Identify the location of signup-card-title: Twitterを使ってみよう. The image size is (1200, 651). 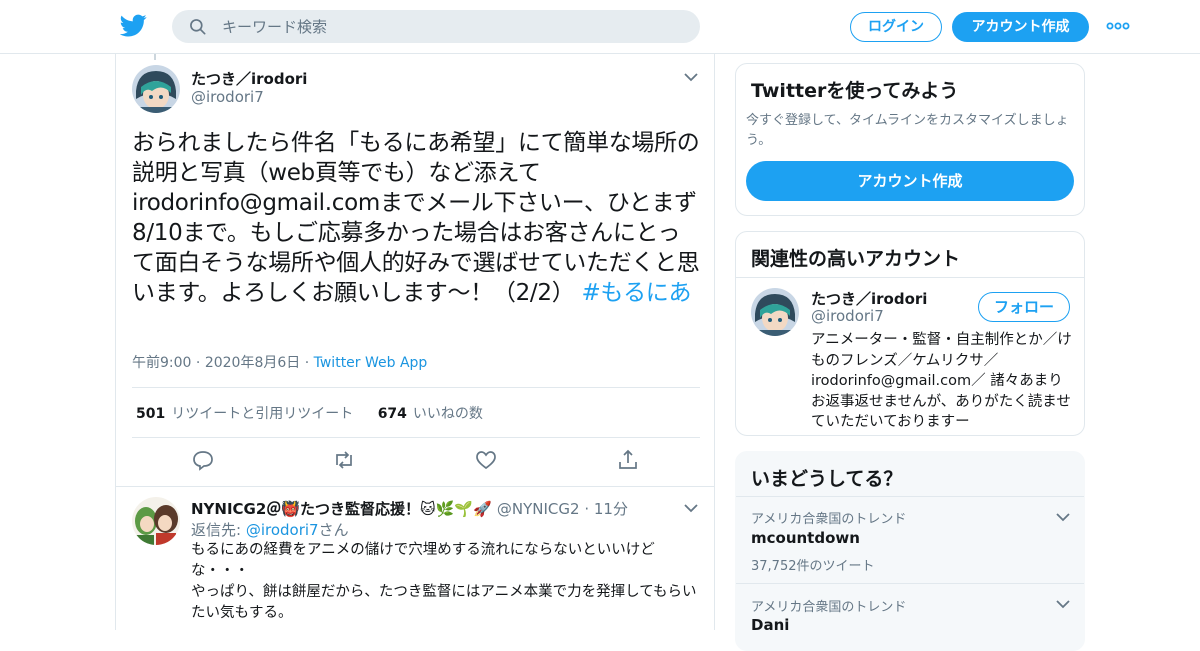
(855, 91).